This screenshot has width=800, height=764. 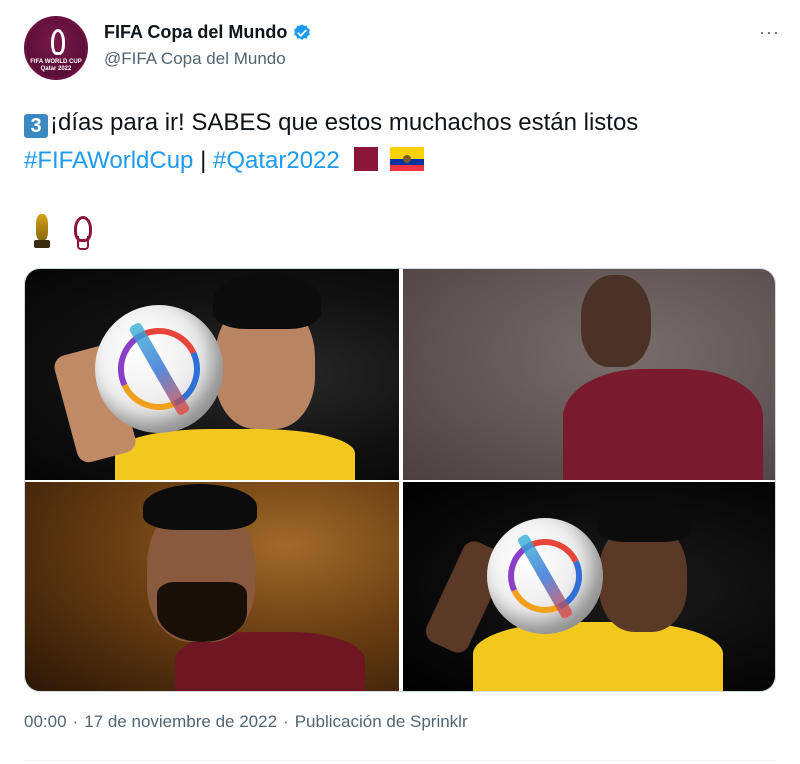 What do you see at coordinates (208, 59) in the screenshot?
I see `author-handle: @FIFA Copa del Mundo` at bounding box center [208, 59].